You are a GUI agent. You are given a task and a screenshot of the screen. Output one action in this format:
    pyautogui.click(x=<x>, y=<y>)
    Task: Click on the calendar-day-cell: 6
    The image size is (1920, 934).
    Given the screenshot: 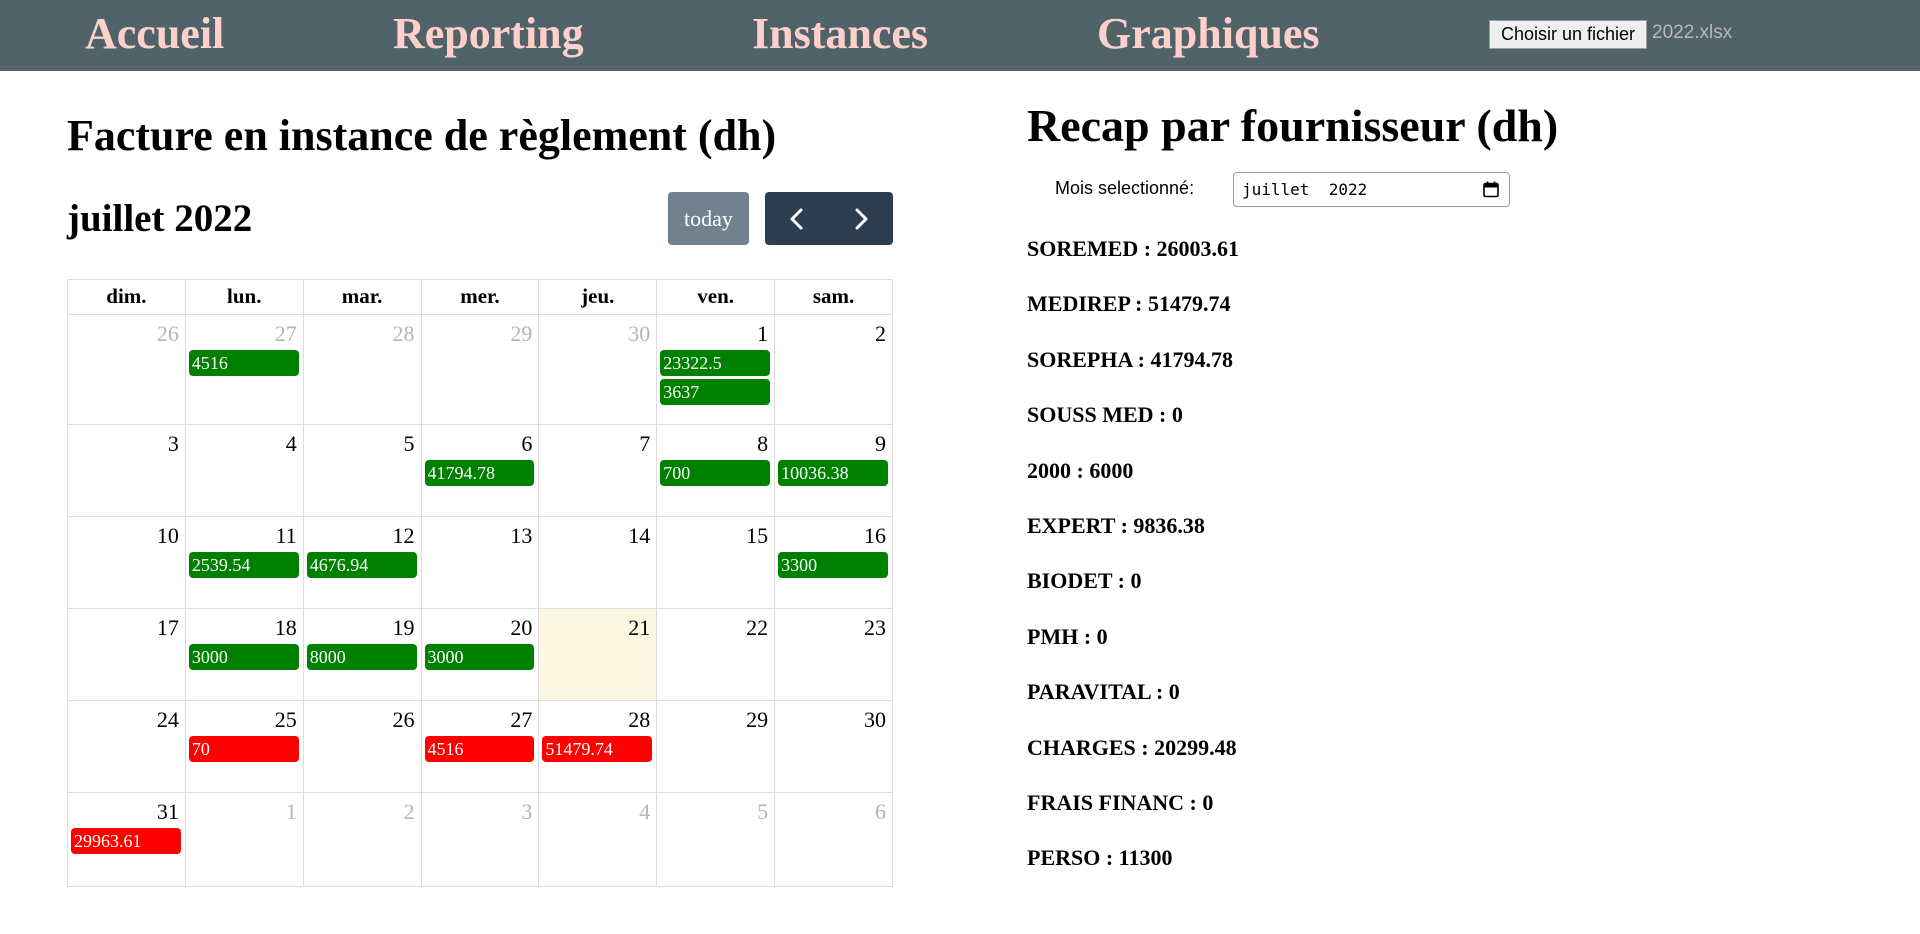 What is the action you would take?
    pyautogui.click(x=833, y=839)
    